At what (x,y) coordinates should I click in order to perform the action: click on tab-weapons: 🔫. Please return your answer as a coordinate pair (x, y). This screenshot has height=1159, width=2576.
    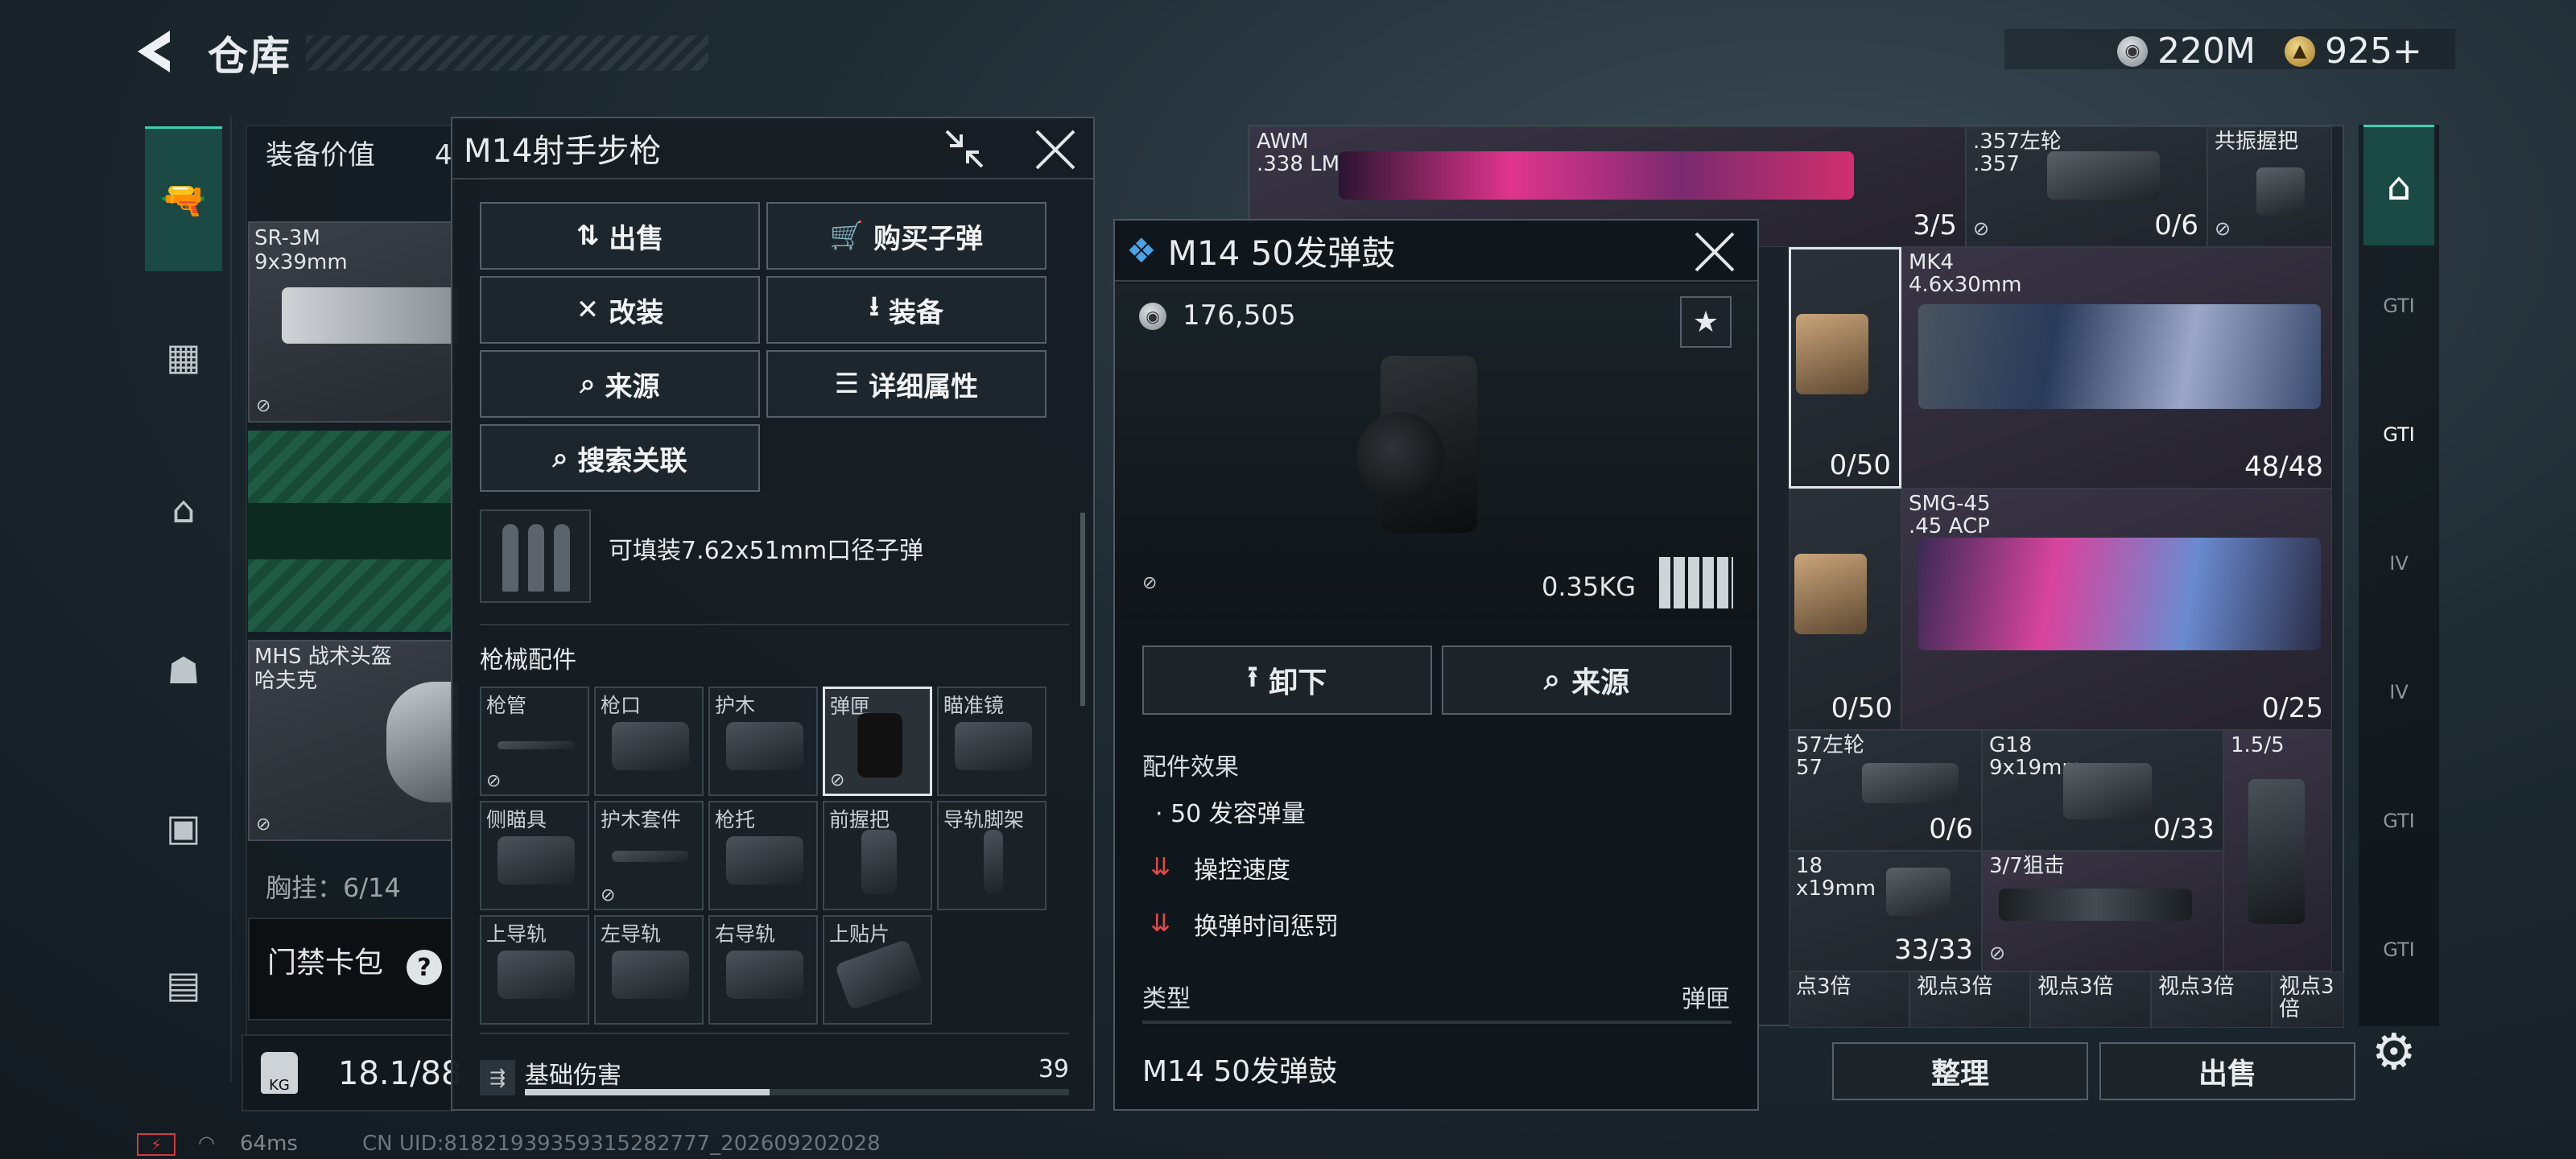
    Looking at the image, I should click on (183, 198).